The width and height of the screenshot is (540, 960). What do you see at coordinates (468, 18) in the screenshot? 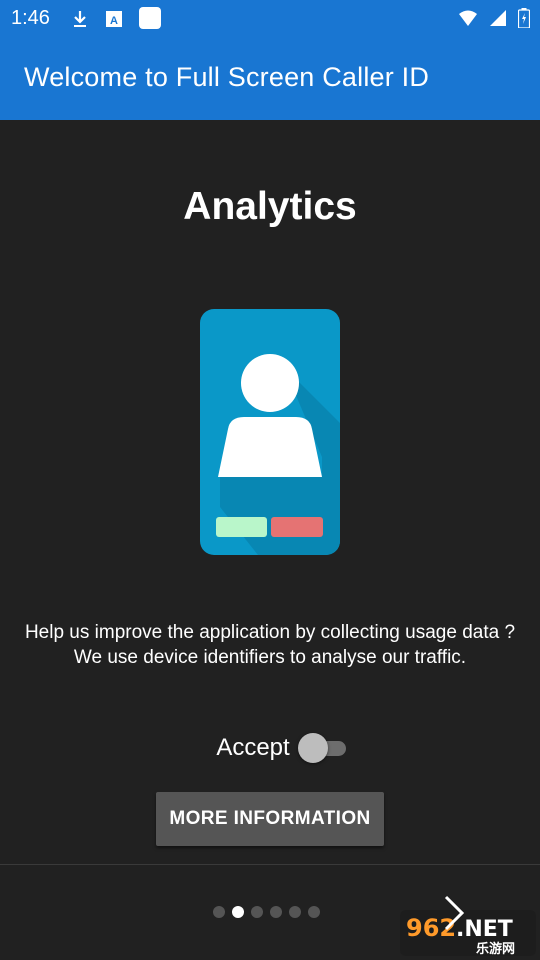
I see `wifi-icon` at bounding box center [468, 18].